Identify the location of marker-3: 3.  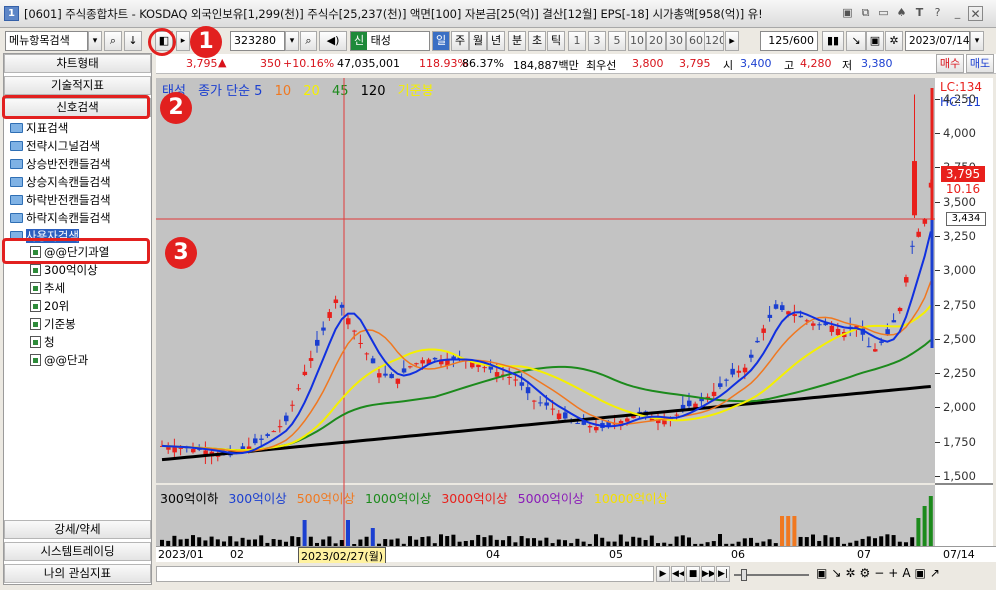
(181, 253).